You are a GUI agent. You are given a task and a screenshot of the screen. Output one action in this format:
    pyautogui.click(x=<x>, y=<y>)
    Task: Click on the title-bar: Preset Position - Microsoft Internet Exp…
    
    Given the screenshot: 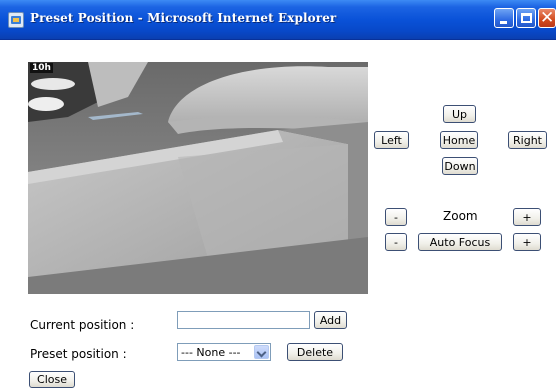 What is the action you would take?
    pyautogui.click(x=278, y=20)
    